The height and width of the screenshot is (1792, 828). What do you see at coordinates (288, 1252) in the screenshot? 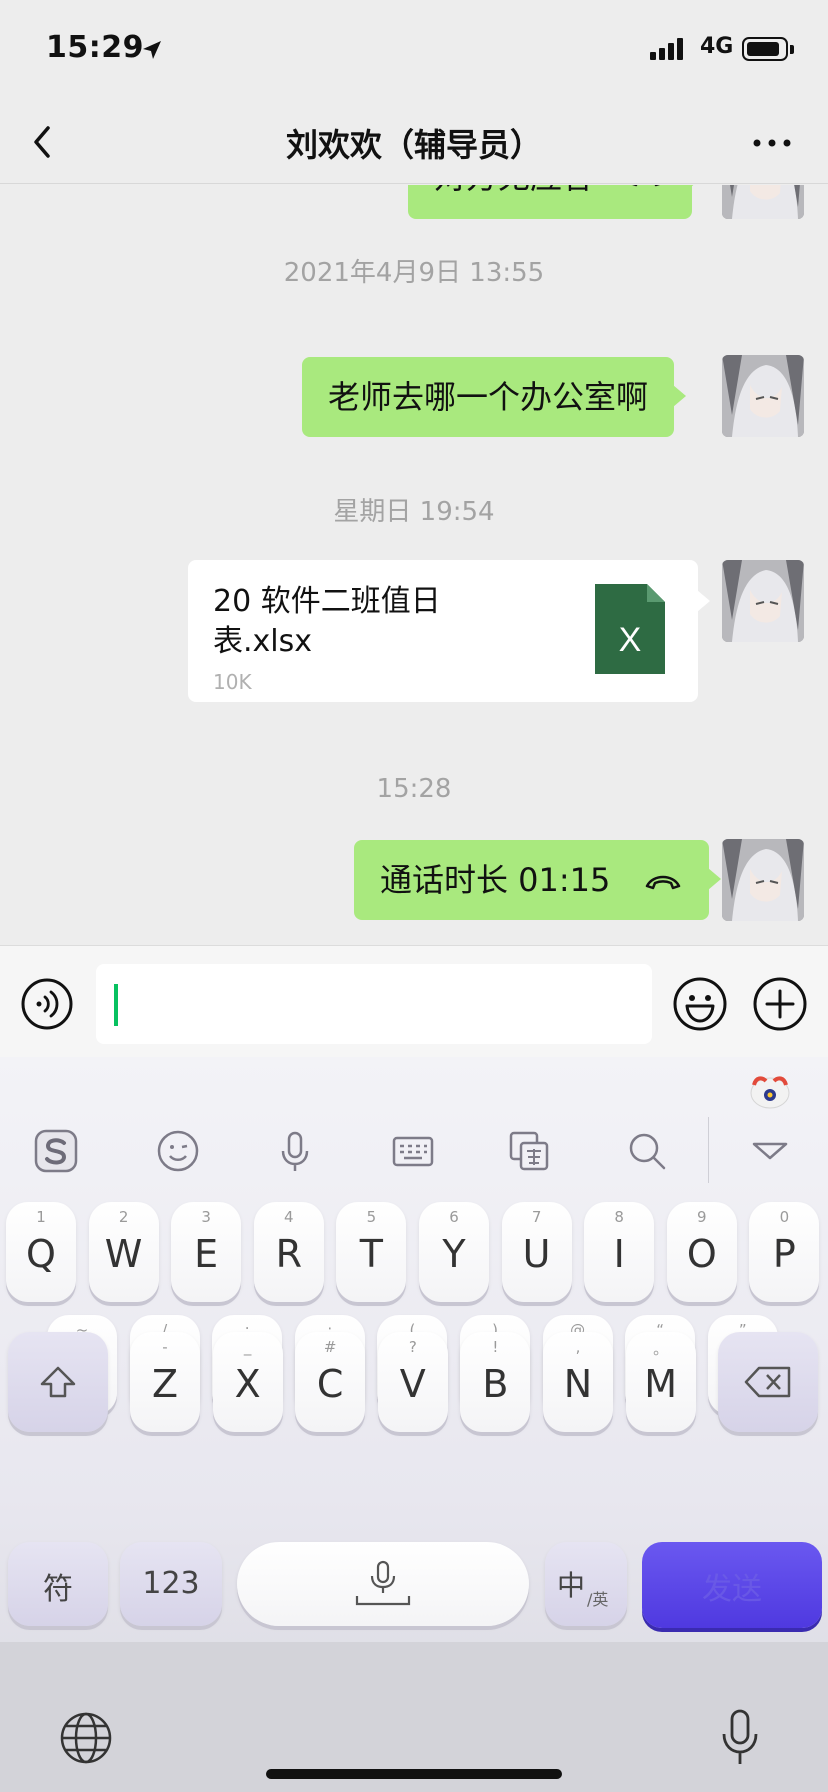
I see `key-r: 4R` at bounding box center [288, 1252].